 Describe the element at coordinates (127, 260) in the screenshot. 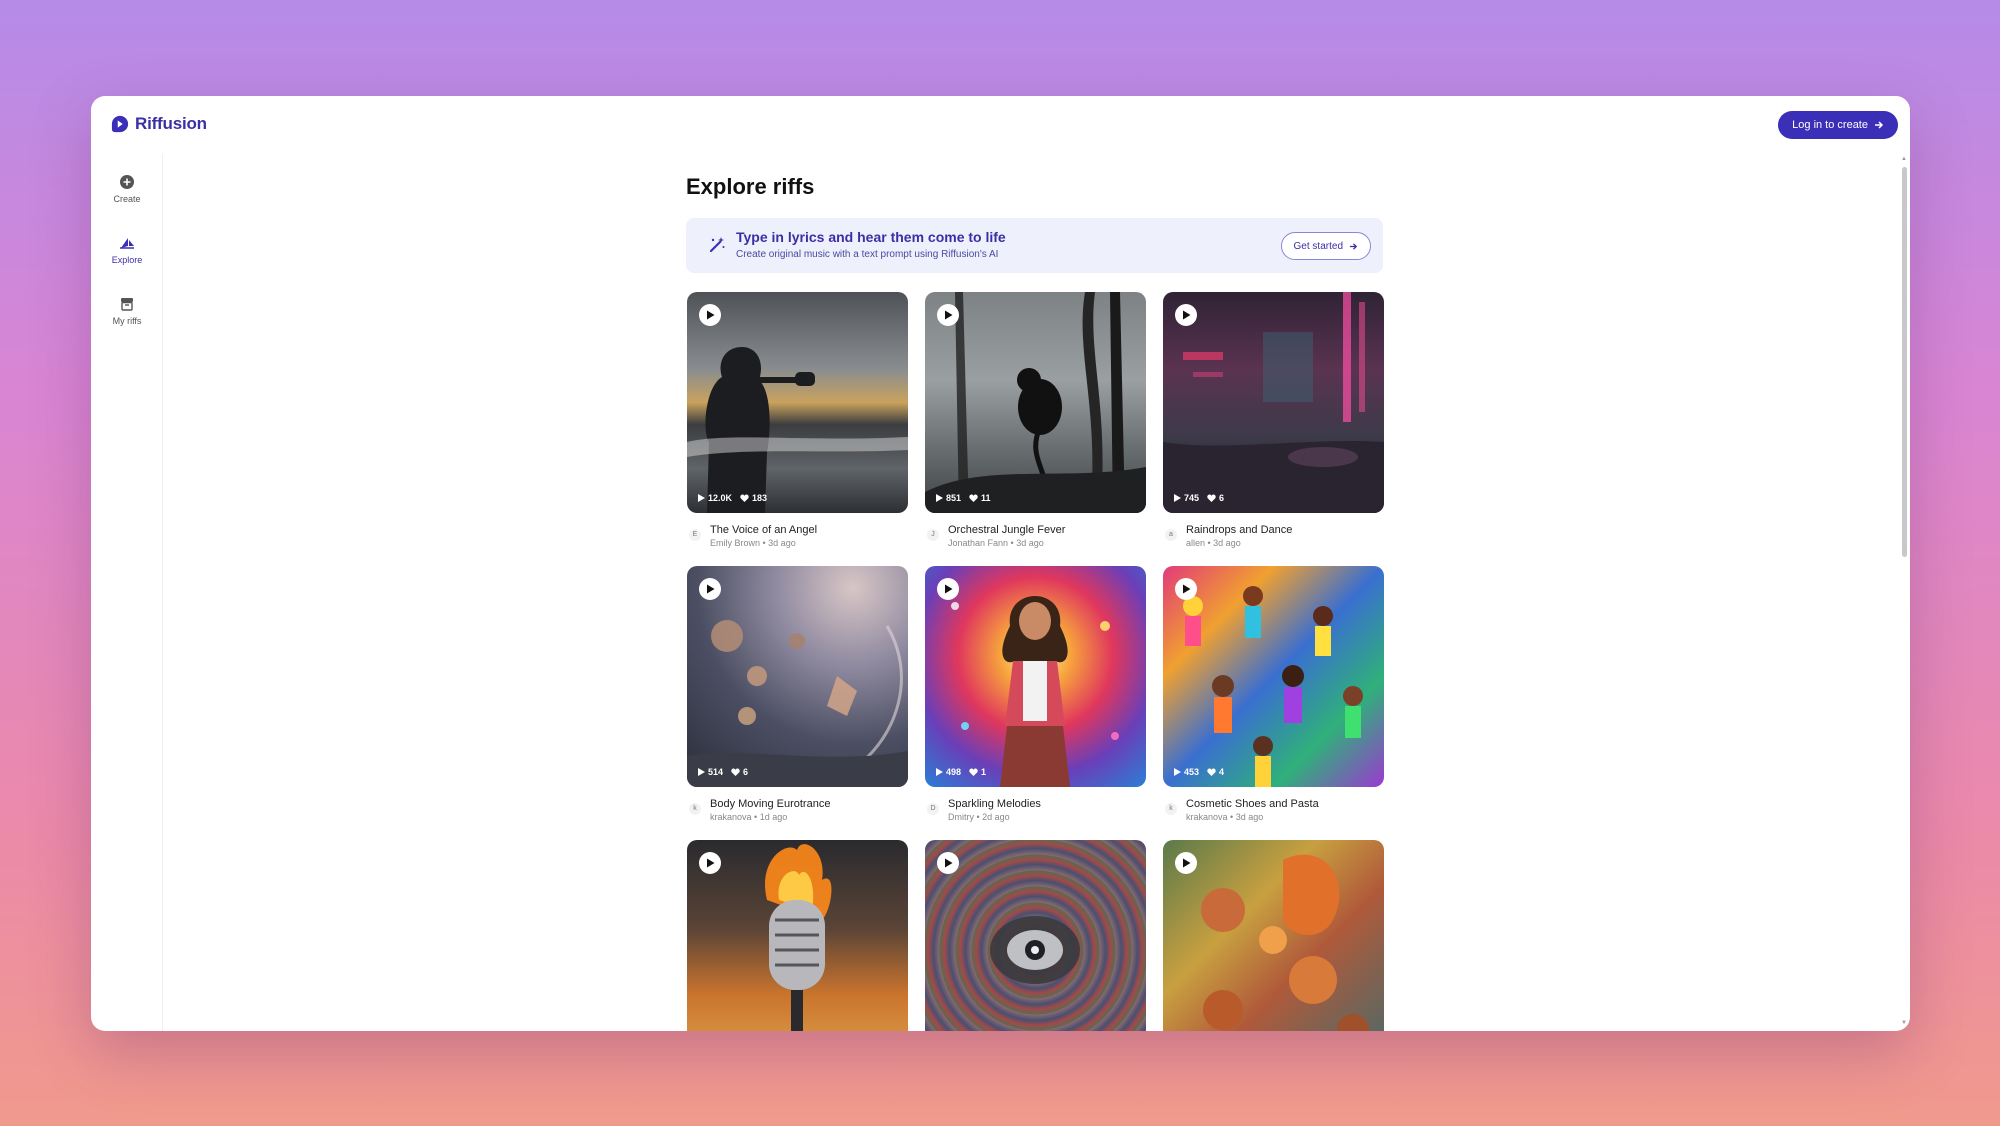

I see `sidebar-item-label: Explore` at that location.